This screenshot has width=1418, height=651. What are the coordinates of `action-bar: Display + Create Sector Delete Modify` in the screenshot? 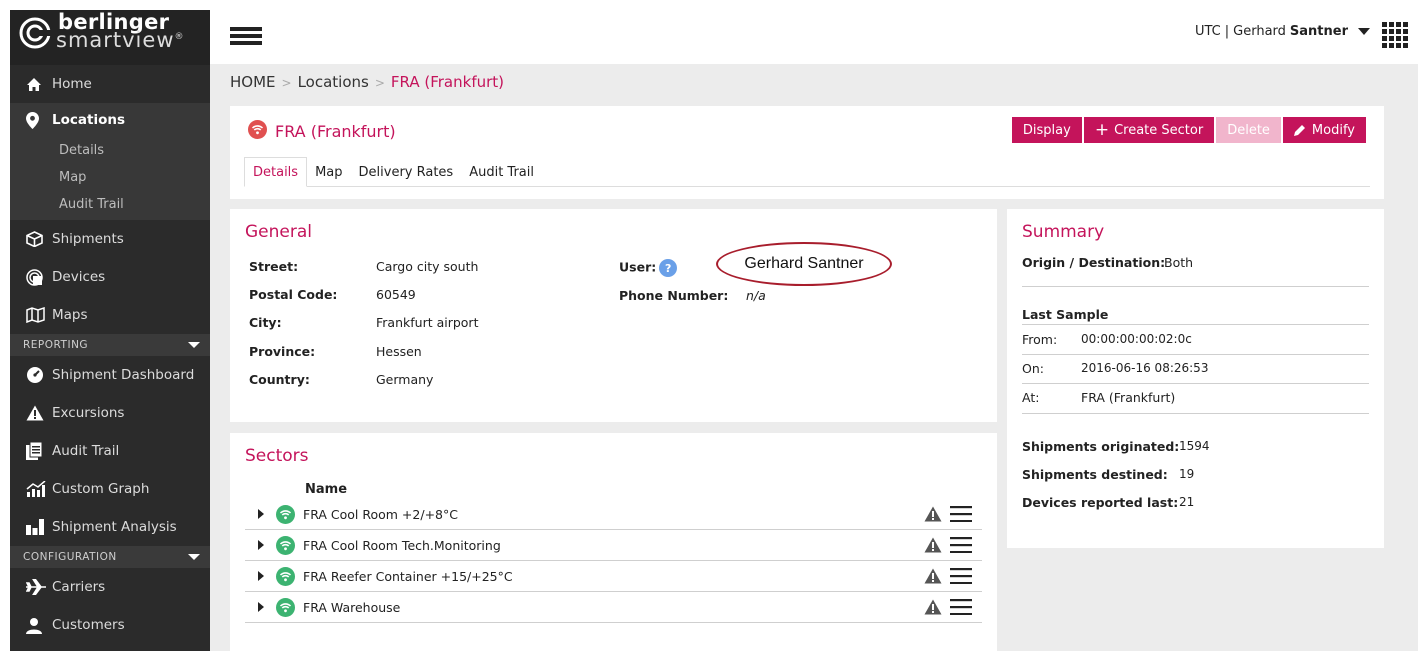 It's located at (1188, 130).